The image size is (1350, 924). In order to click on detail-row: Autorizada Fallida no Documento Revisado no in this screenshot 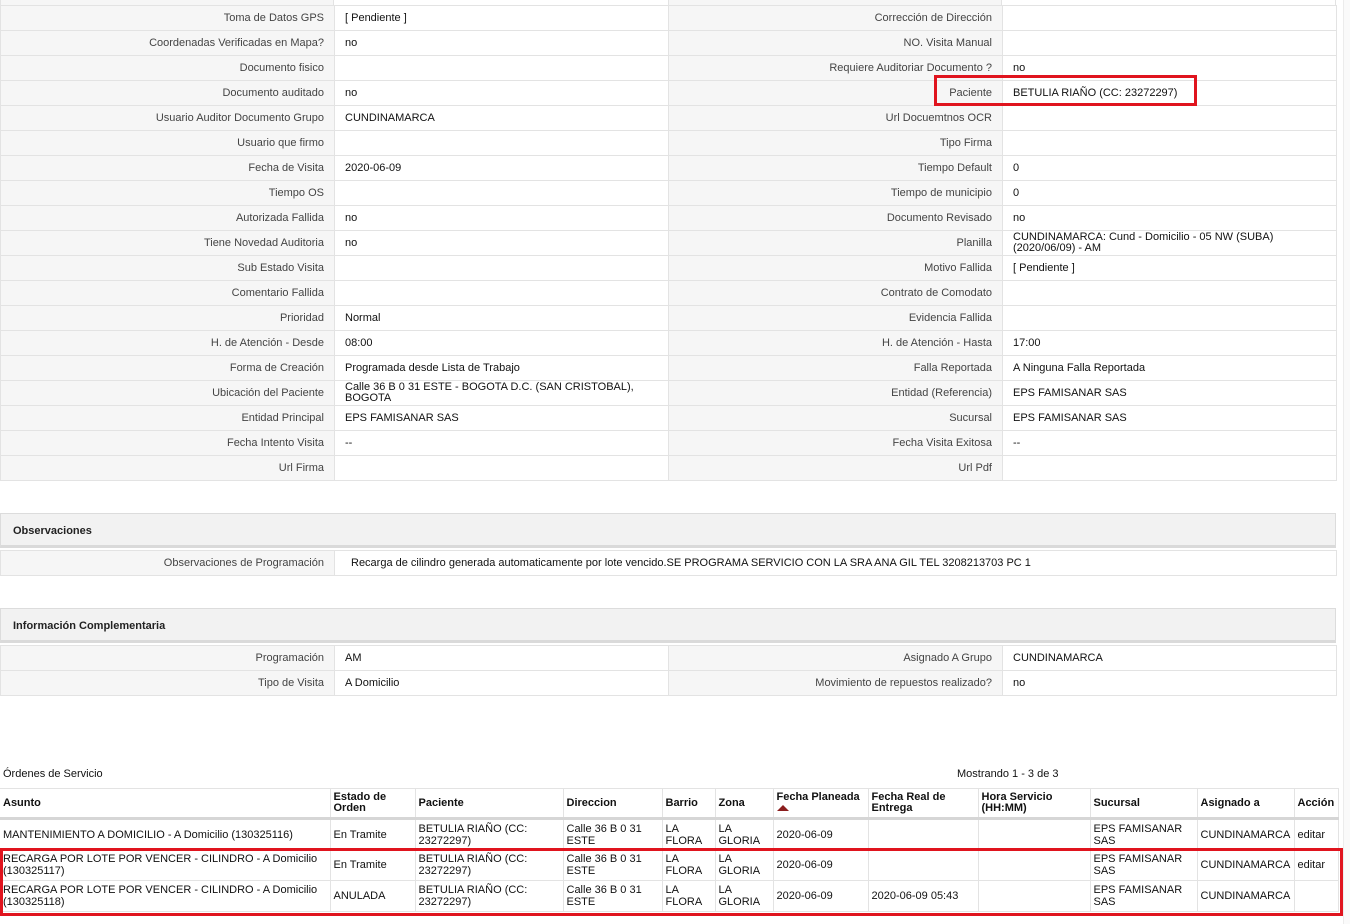, I will do `click(668, 218)`.